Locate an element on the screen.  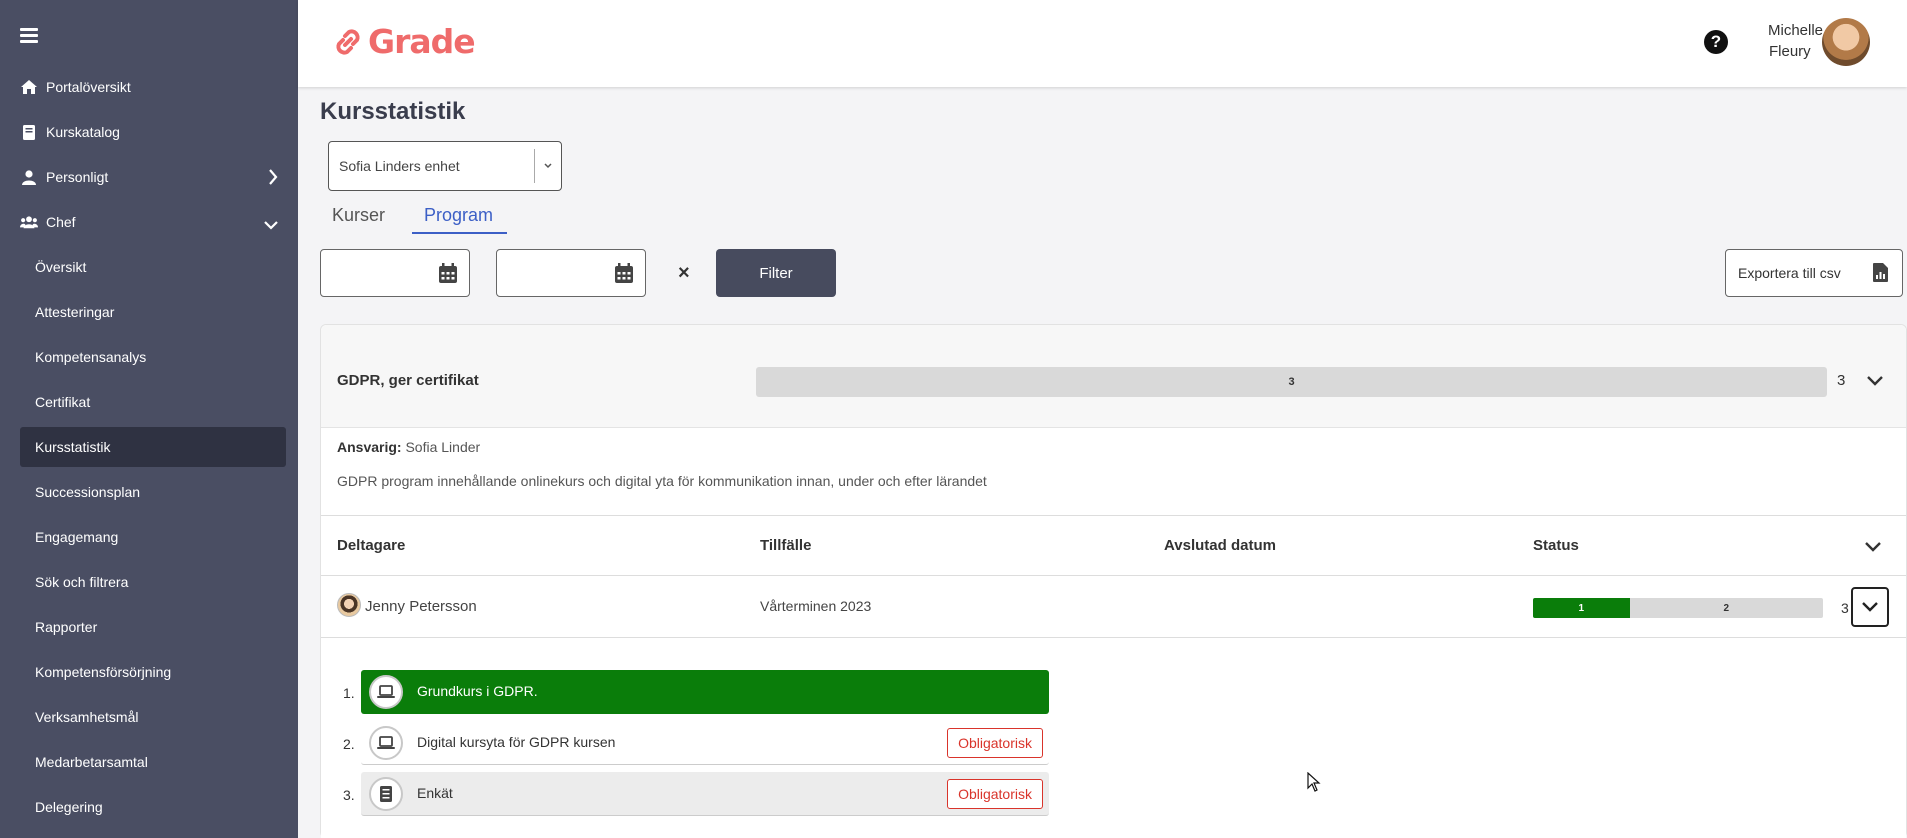
course-item: 3. Enkät Obligatorisk is located at coordinates (696, 794).